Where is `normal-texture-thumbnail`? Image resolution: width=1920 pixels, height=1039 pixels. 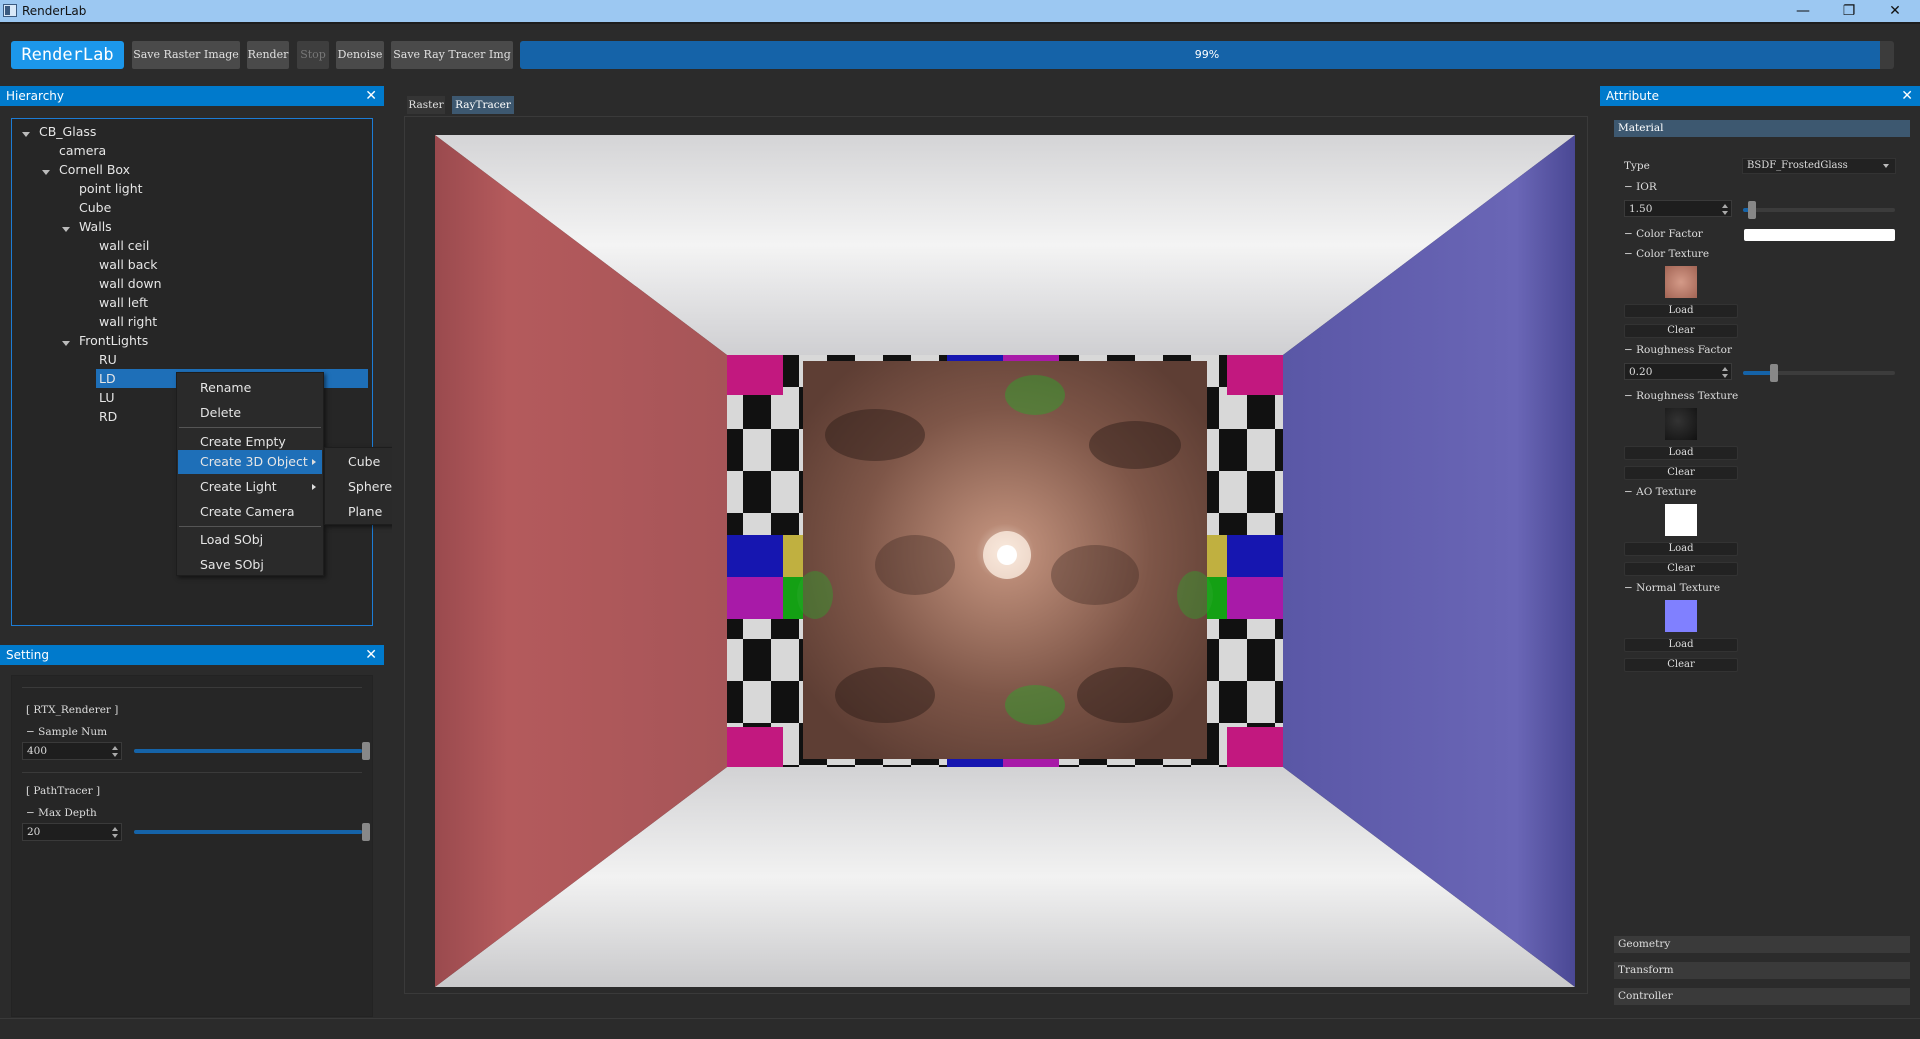
normal-texture-thumbnail is located at coordinates (1681, 616).